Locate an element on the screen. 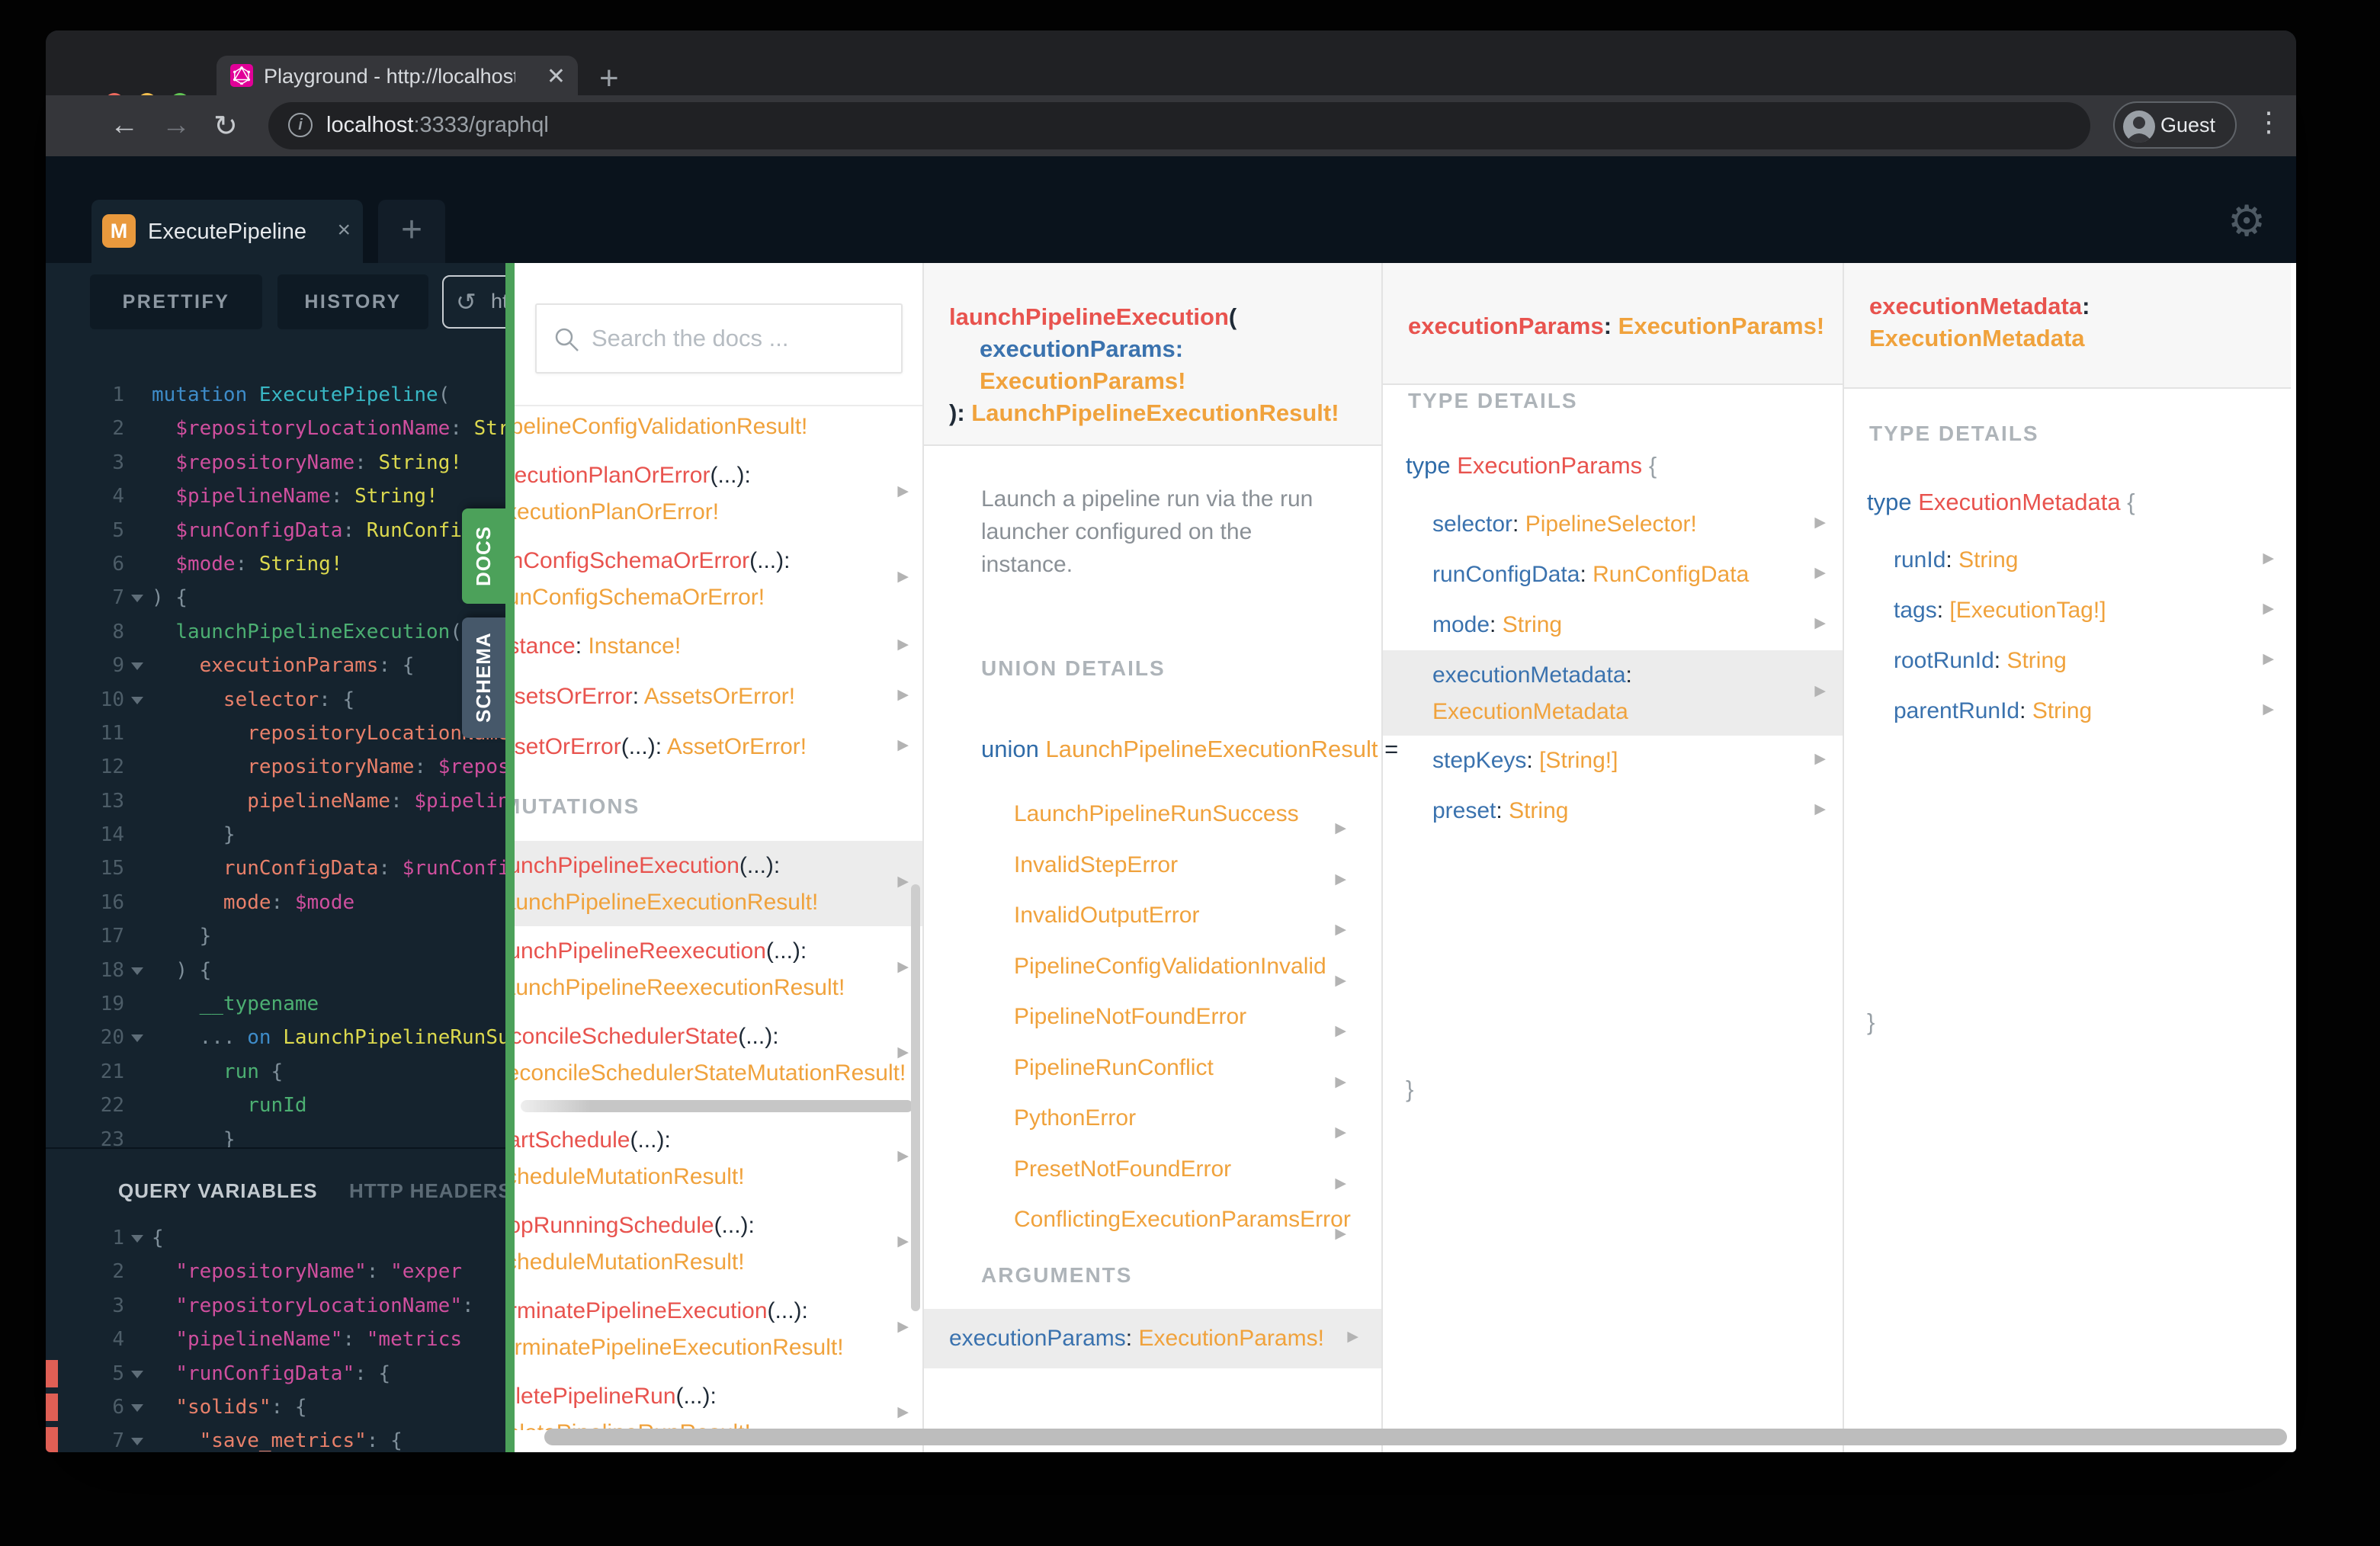 Image resolution: width=2380 pixels, height=1546 pixels. item-line-2: ExecutionPlanOrError! is located at coordinates (617, 511).